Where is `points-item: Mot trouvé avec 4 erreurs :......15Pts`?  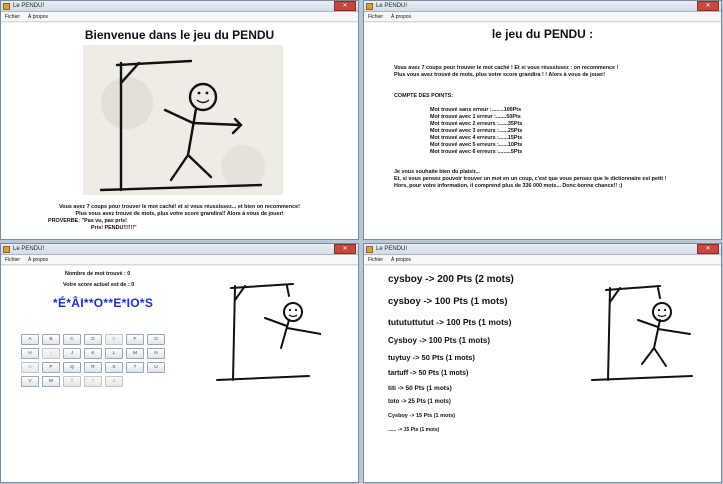 points-item: Mot trouvé avec 4 erreurs :......15Pts is located at coordinates (476, 138).